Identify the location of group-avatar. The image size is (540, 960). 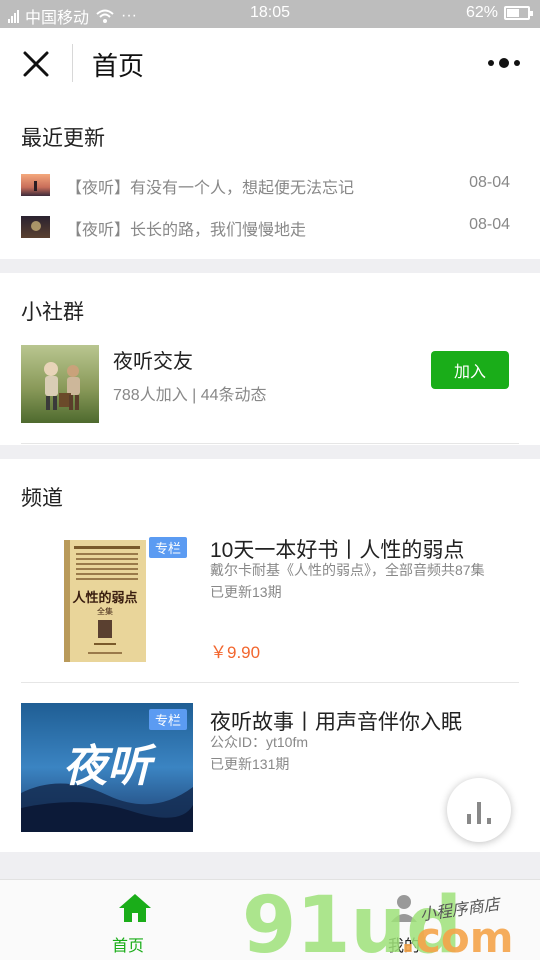
(60, 384).